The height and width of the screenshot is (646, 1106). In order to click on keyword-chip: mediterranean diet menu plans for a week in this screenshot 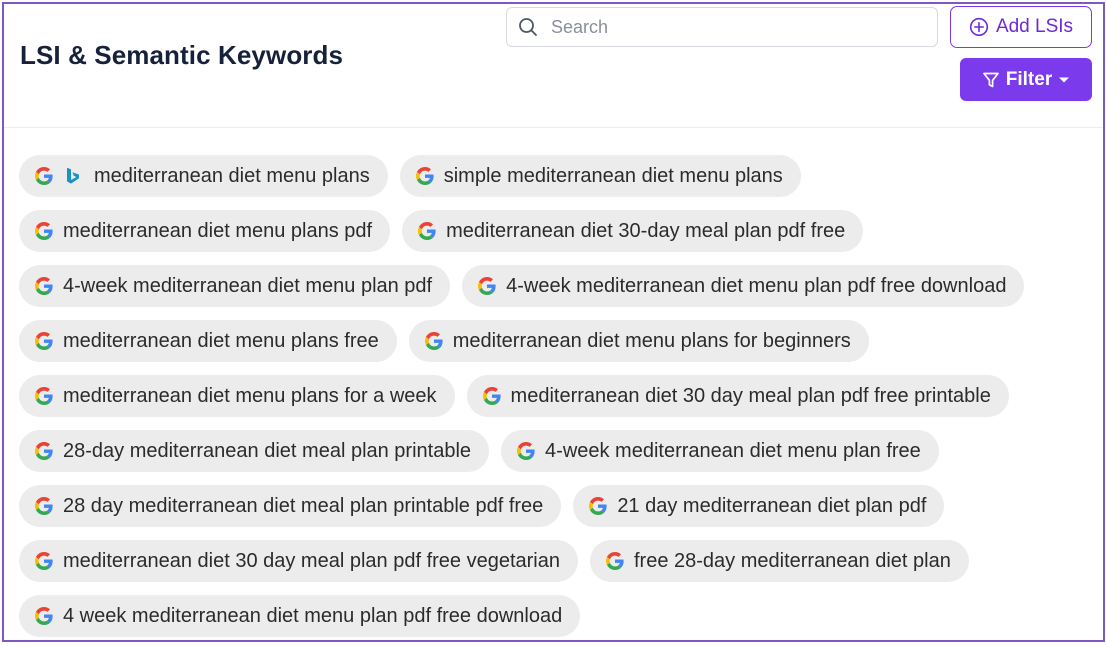, I will do `click(237, 396)`.